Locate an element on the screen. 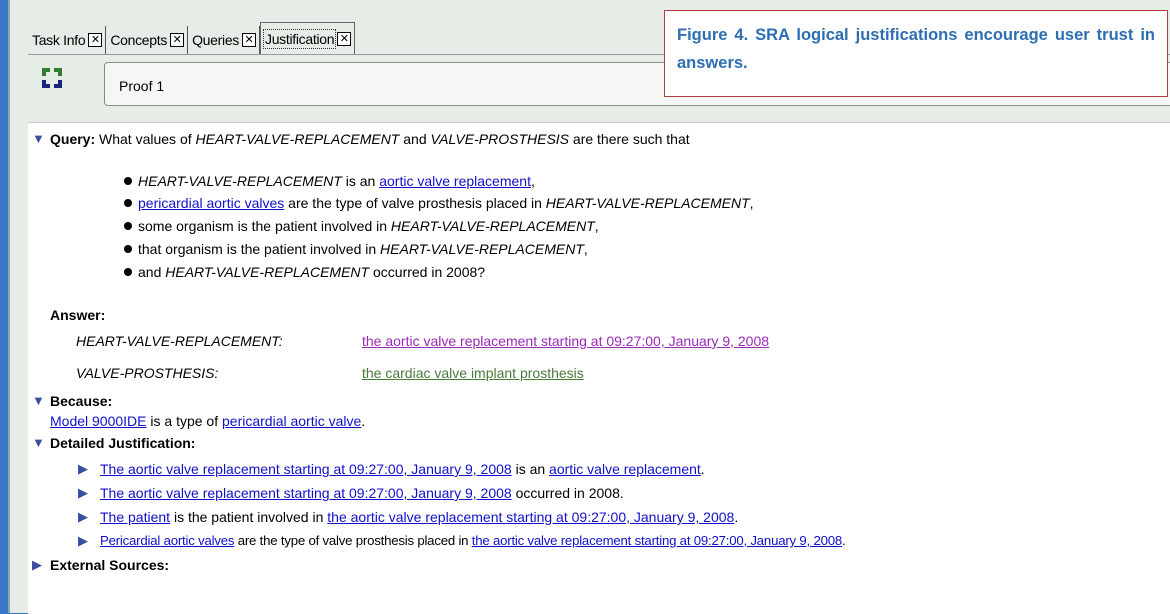  answer-var: VALVE-PROSTHESIS: is located at coordinates (147, 373).